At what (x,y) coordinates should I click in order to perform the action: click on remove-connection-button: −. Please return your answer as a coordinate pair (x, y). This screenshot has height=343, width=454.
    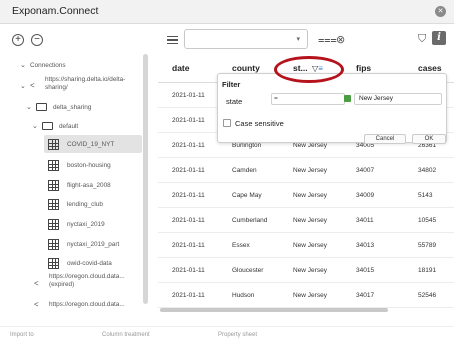
    Looking at the image, I should click on (37, 40).